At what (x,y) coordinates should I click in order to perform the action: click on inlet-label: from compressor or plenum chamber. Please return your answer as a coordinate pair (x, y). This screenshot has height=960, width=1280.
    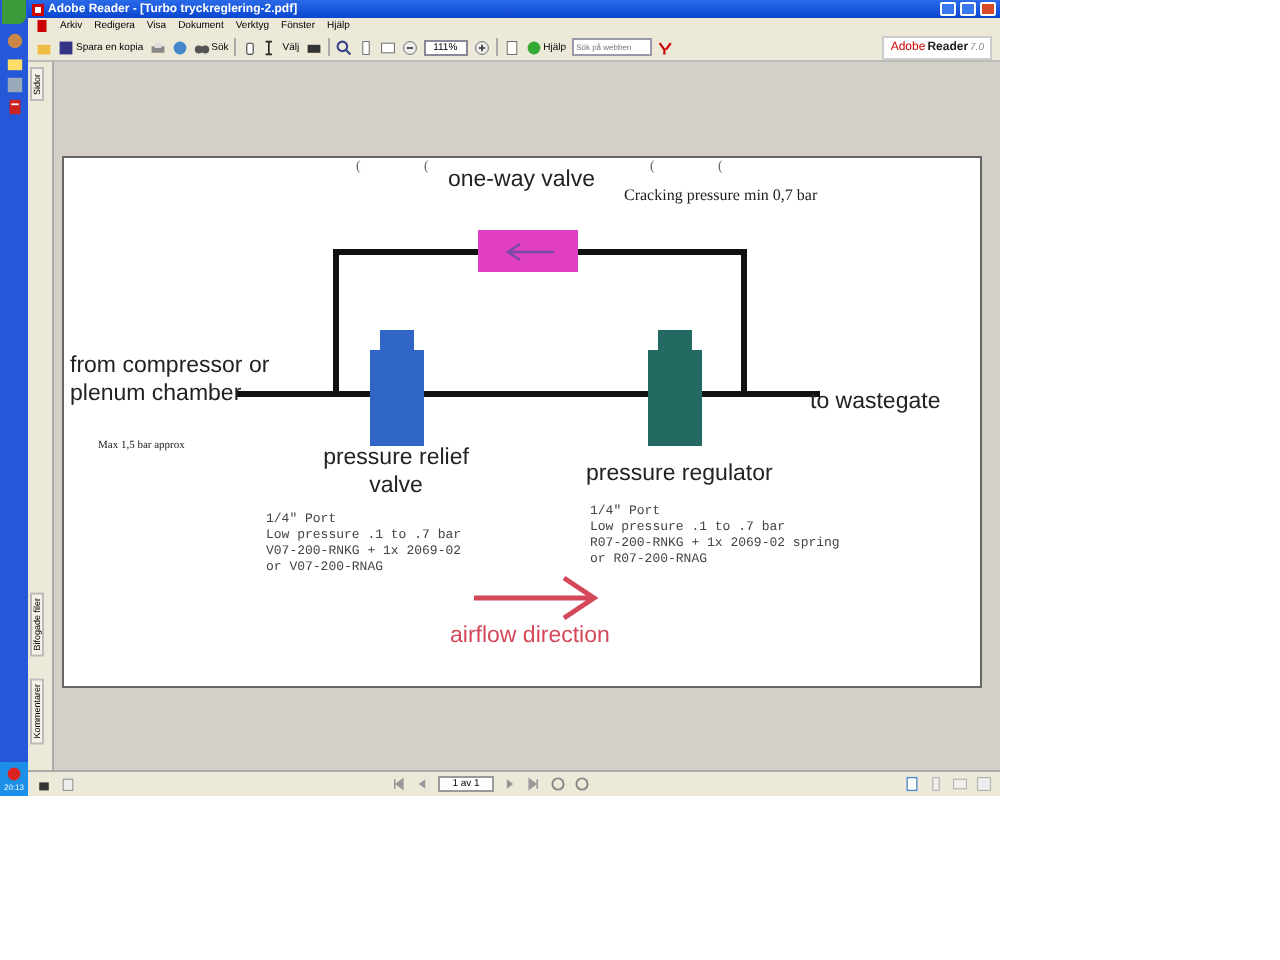
    Looking at the image, I should click on (170, 380).